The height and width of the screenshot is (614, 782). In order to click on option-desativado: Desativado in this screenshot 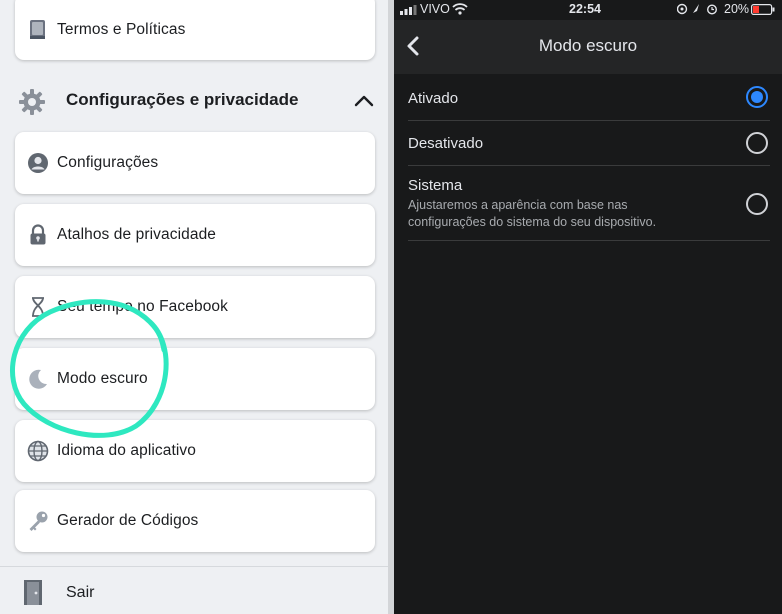, I will do `click(589, 143)`.